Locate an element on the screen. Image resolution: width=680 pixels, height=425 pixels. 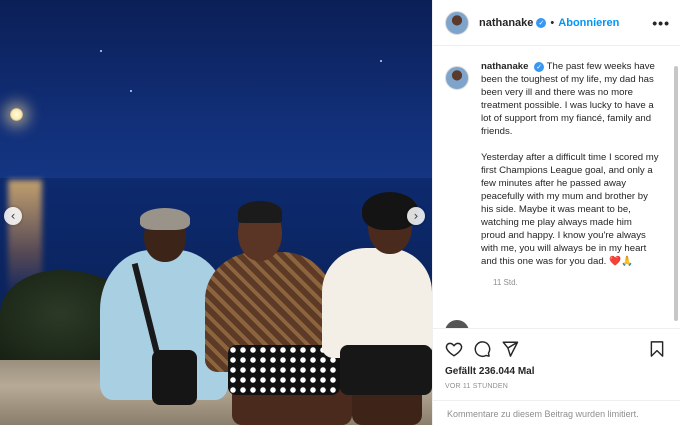
scrollbar is located at coordinates (676, 193).